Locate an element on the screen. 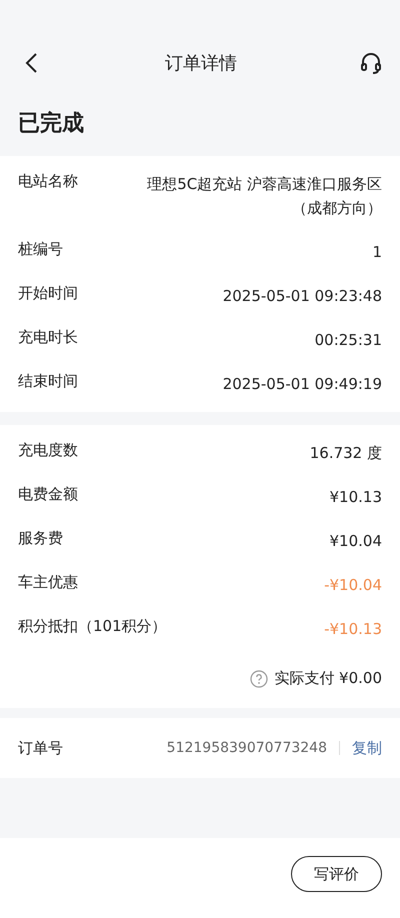 The height and width of the screenshot is (918, 400). fee-value: -¥10.04 is located at coordinates (353, 585).